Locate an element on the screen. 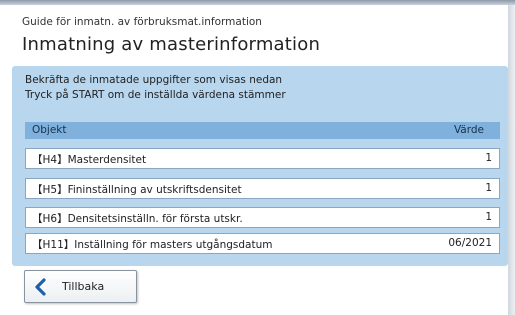 Image resolution: width=515 pixels, height=315 pixels. column-header-object: Objekt is located at coordinates (49, 130).